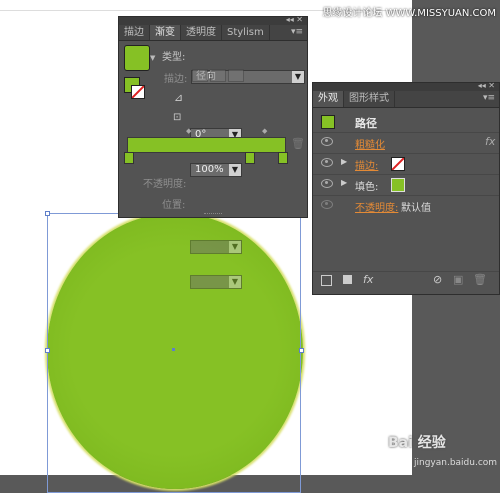 This screenshot has width=500, height=493. What do you see at coordinates (47, 213) in the screenshot?
I see `handle-top-left` at bounding box center [47, 213].